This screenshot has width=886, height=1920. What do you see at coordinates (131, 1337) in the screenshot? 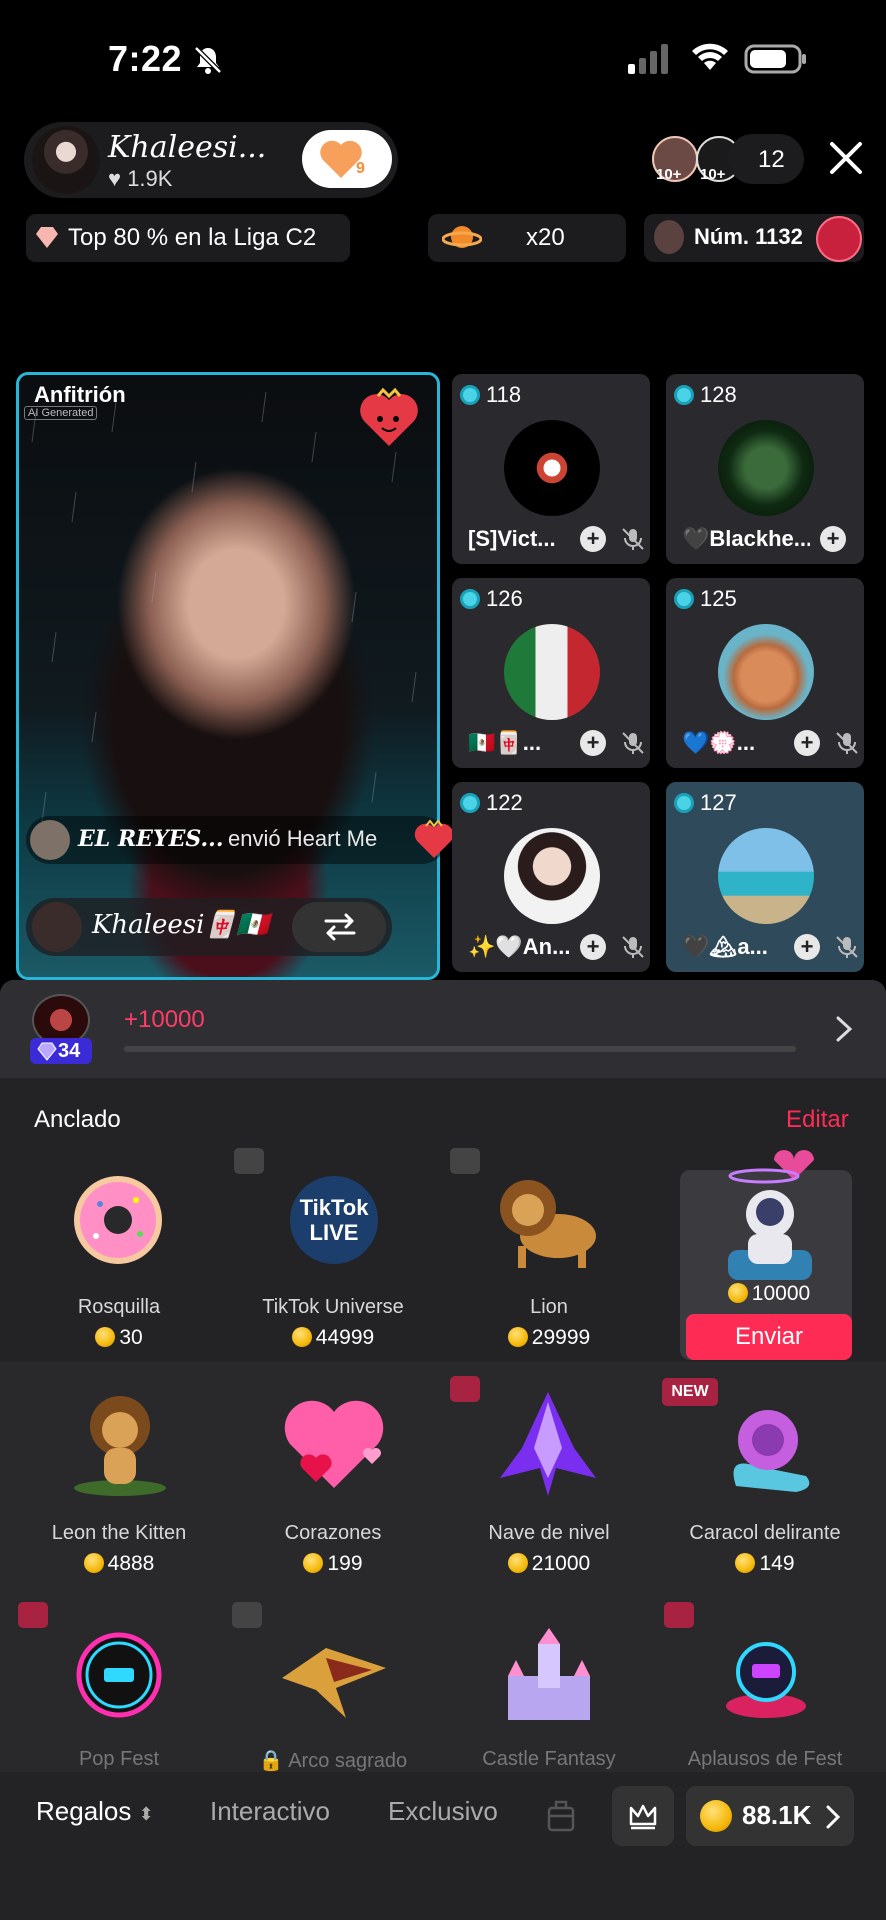
I see `gift-price-value: 30` at bounding box center [131, 1337].